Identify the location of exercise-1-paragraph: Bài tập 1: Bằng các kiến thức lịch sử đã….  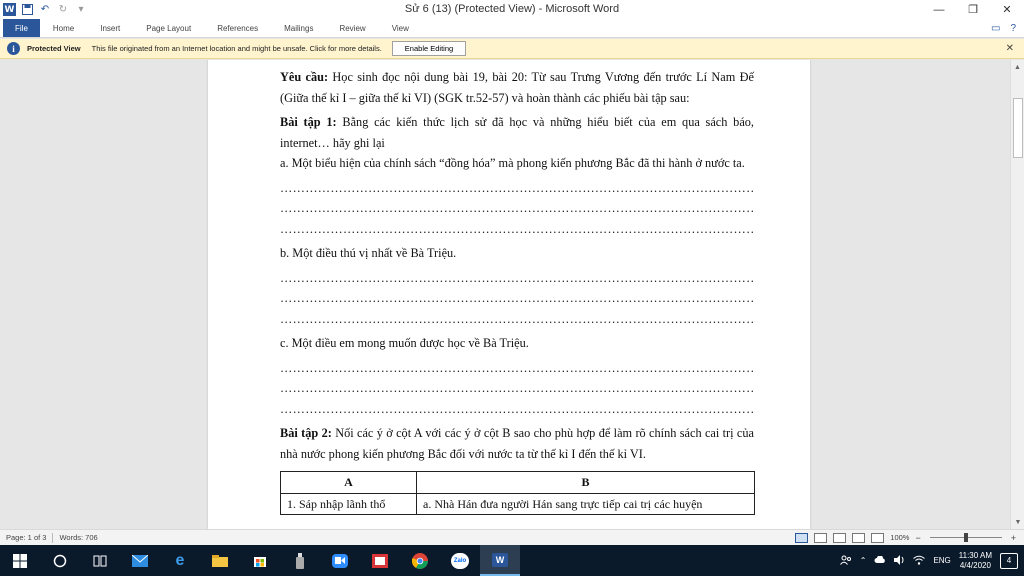
(517, 132).